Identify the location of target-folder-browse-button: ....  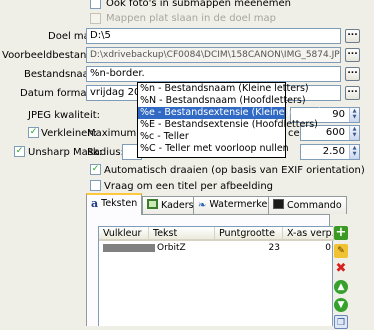
(352, 36).